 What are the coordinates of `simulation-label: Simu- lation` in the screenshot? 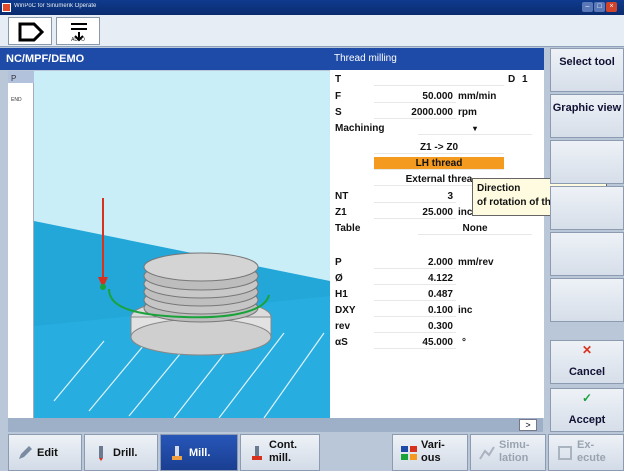 It's located at (514, 452).